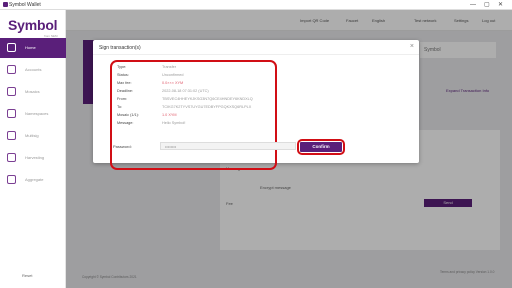  Describe the element at coordinates (146, 67) in the screenshot. I see `row-type: Type: Transfer` at that location.